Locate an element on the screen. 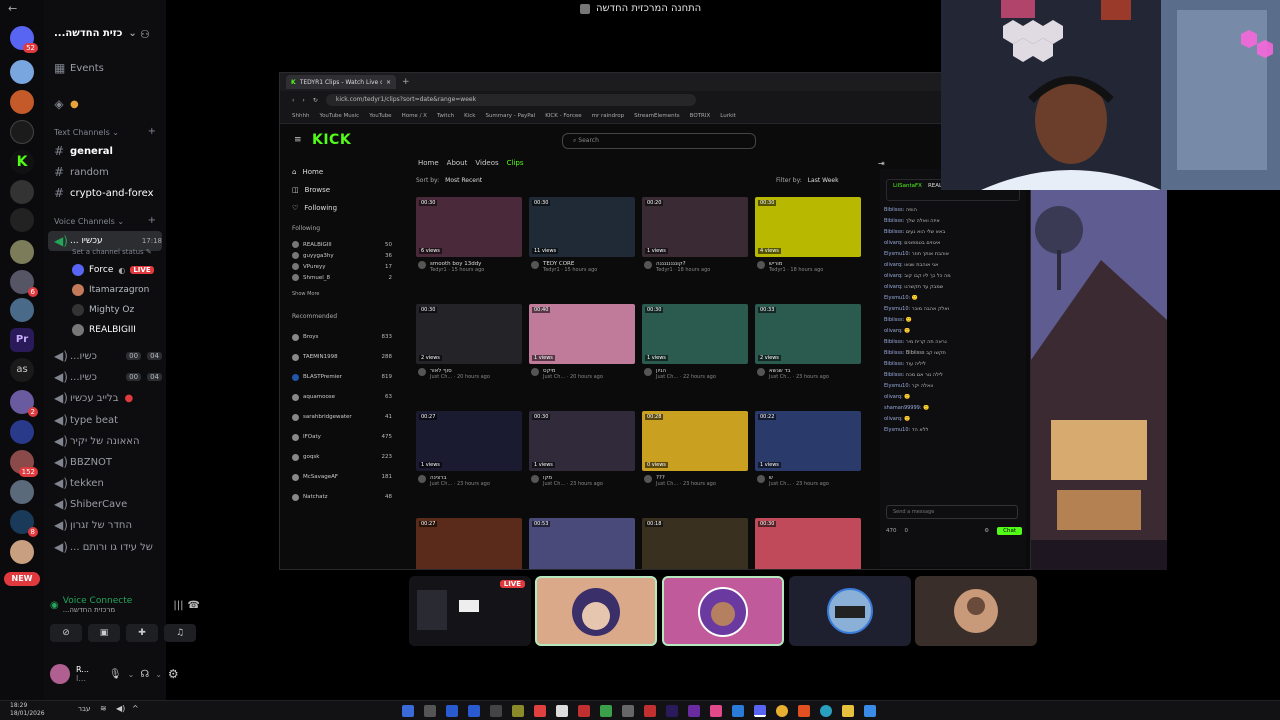 The width and height of the screenshot is (1280, 720). reload-icon: ↻ is located at coordinates (315, 100).